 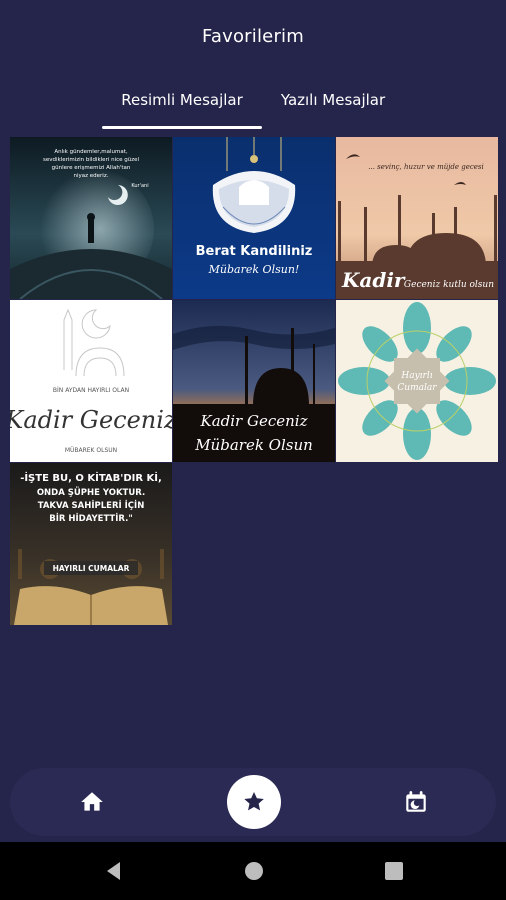 I want to click on tile-4-main: Kadir Geceniz, so click(x=91, y=420).